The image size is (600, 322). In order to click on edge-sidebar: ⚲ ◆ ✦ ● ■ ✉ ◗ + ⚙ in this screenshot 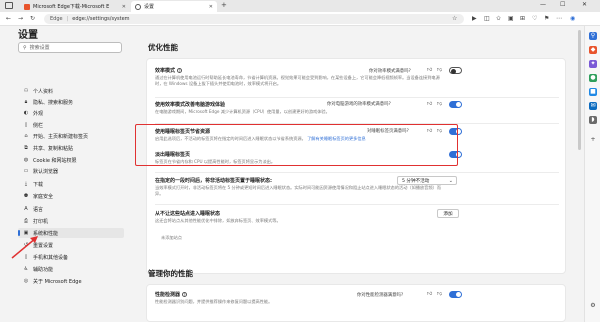, I will do `click(592, 174)`.